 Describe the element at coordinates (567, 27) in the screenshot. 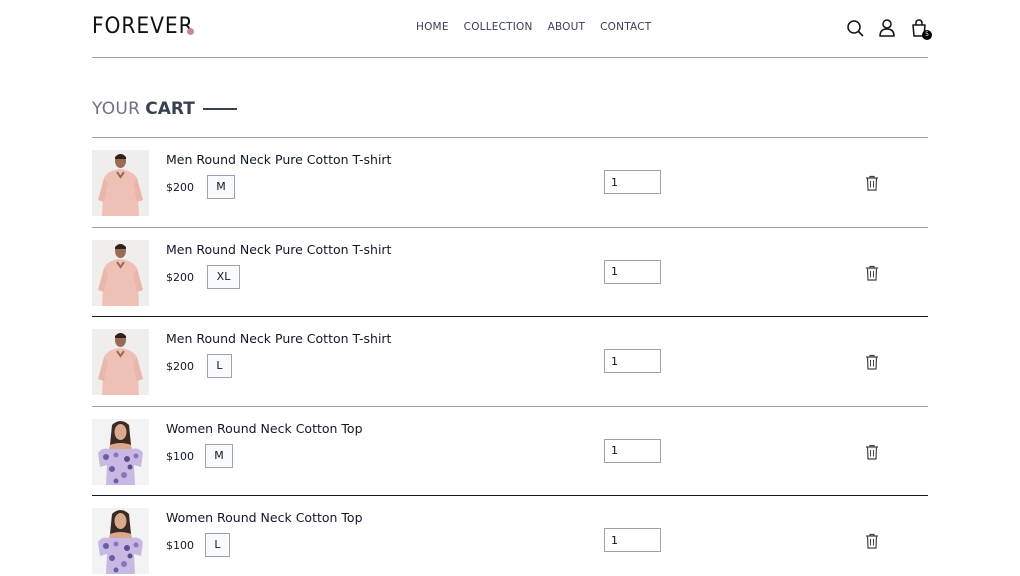

I see `nav-about: ABOUT` at that location.